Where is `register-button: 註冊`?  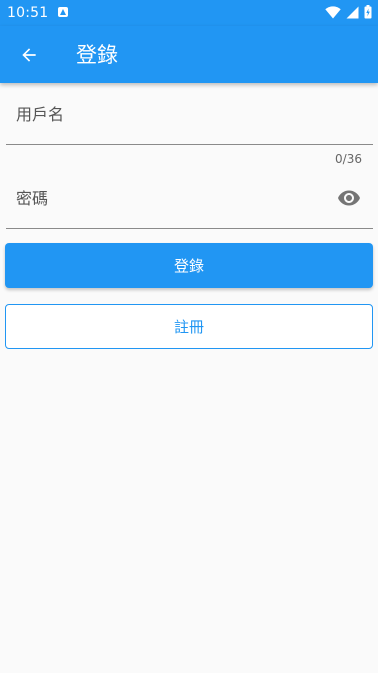 register-button: 註冊 is located at coordinates (189, 326).